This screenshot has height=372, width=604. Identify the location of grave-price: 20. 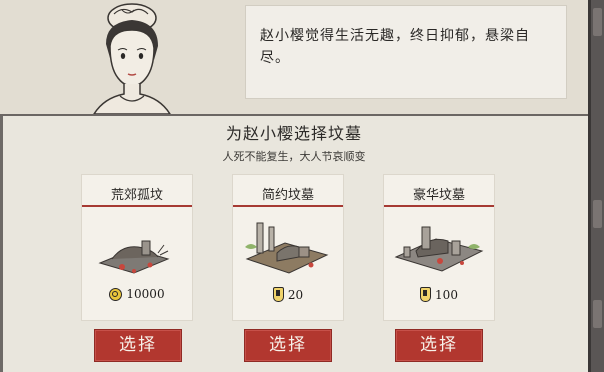
(288, 294).